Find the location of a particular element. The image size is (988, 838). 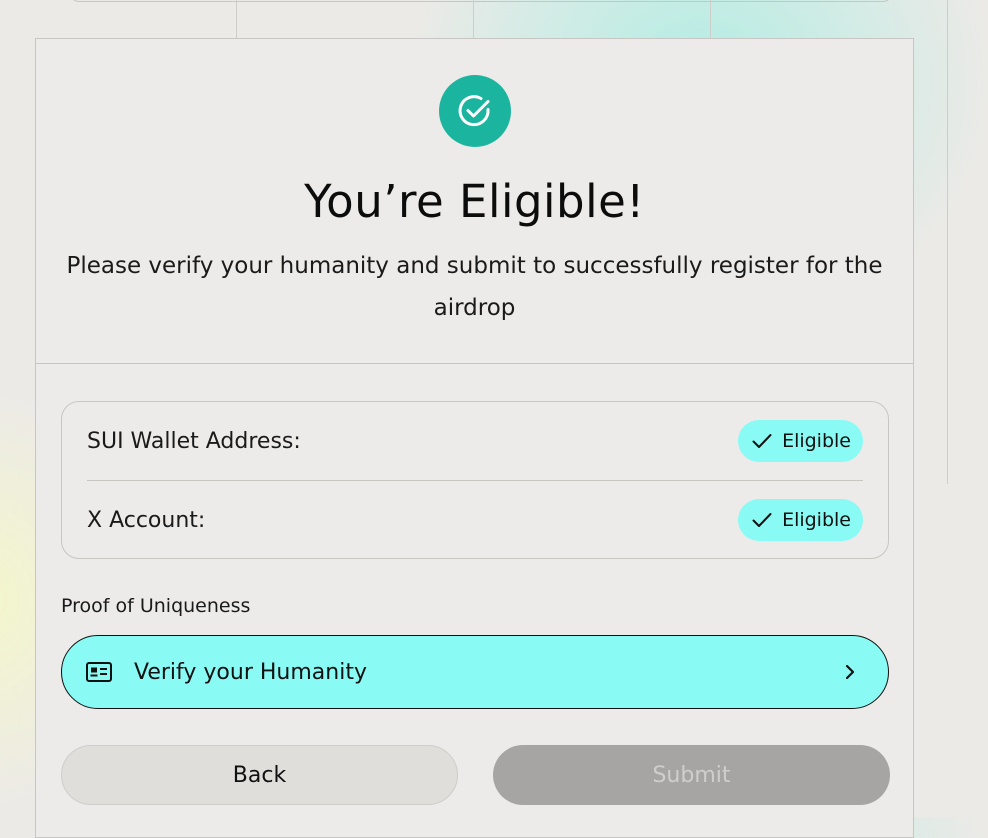

check-circle-icon is located at coordinates (475, 111).